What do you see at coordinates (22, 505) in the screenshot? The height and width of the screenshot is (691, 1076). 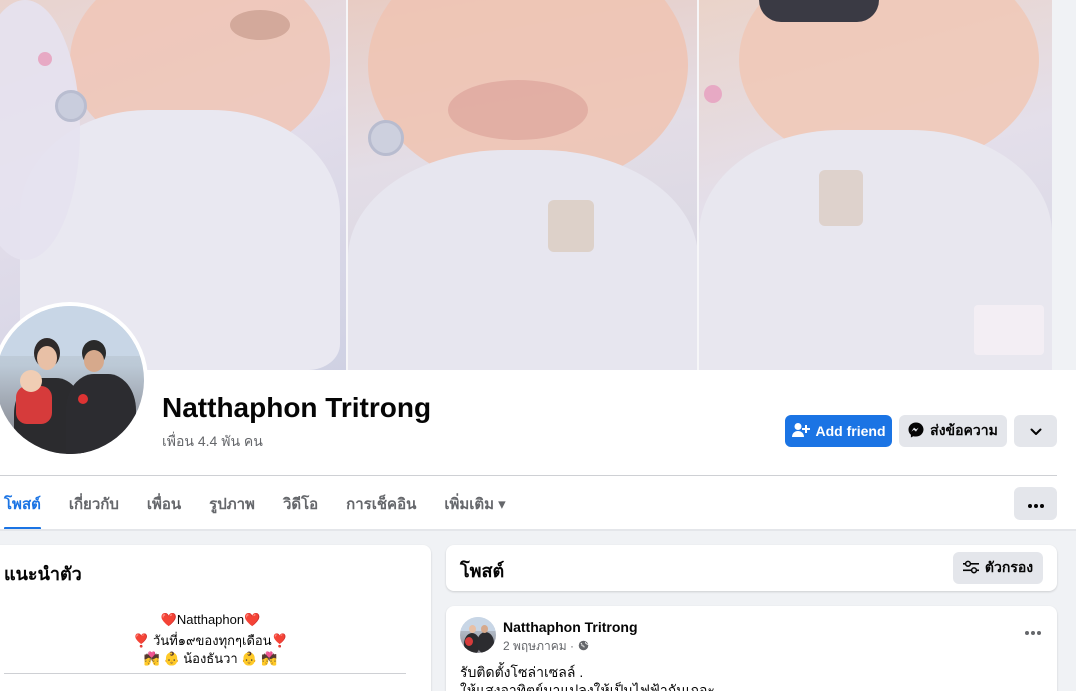 I see `tab-posts: โพสต์` at bounding box center [22, 505].